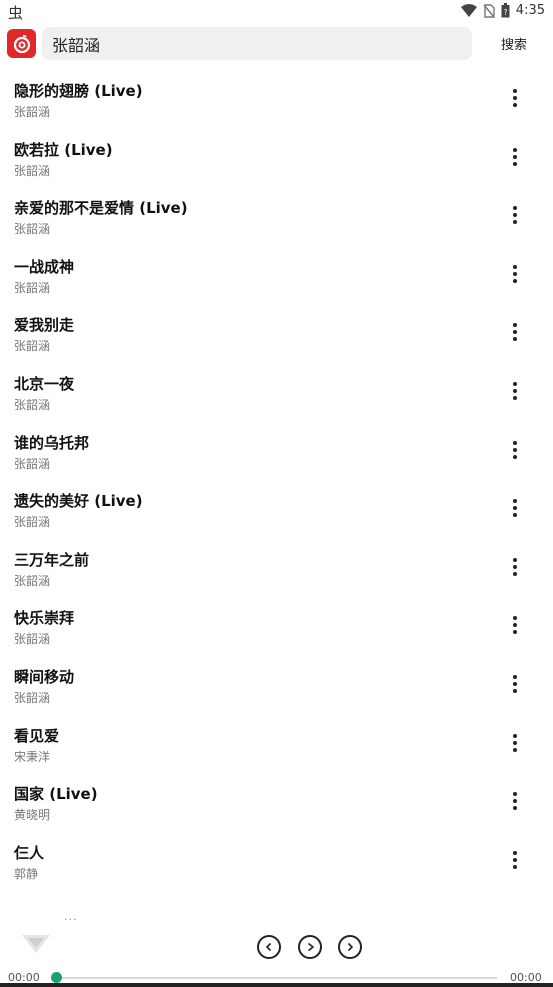 The width and height of the screenshot is (553, 987). Describe the element at coordinates (44, 325) in the screenshot. I see `song-title: 爱我别走` at that location.